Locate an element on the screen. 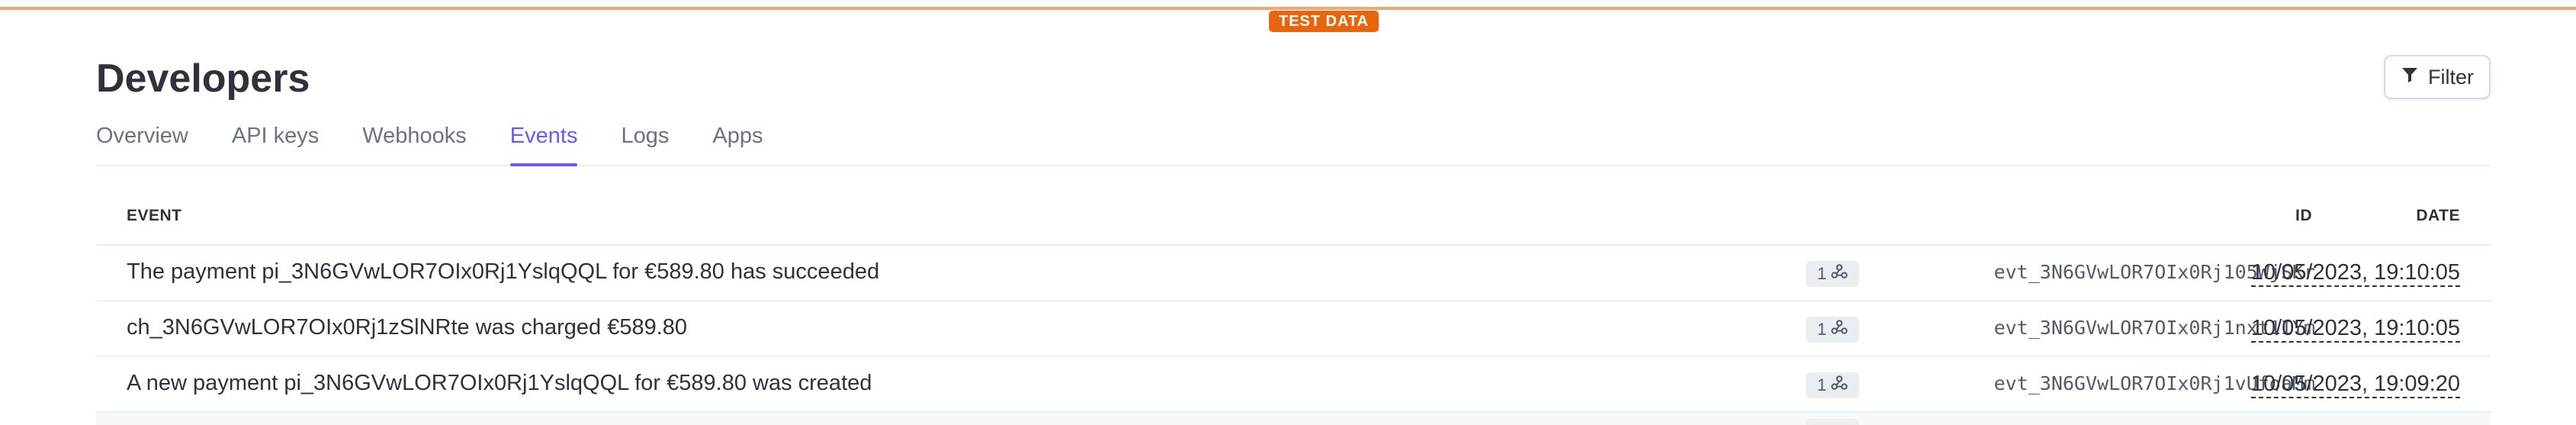 The image size is (2576, 425). tab-overview: Overview is located at coordinates (142, 142).